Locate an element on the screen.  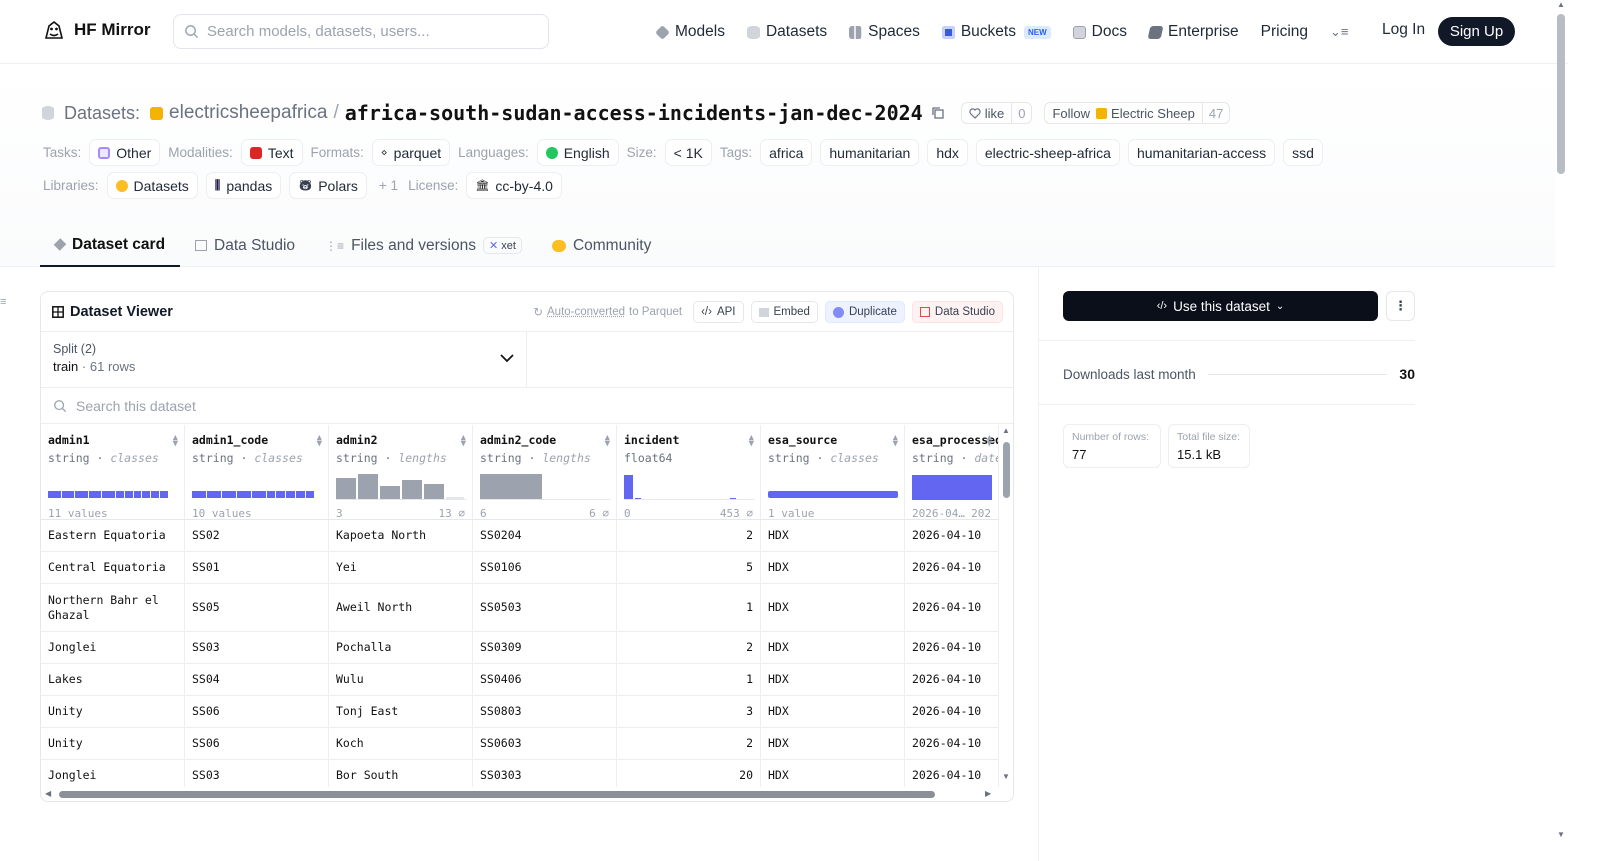
format-tag: ⋄ parquet is located at coordinates (411, 152).